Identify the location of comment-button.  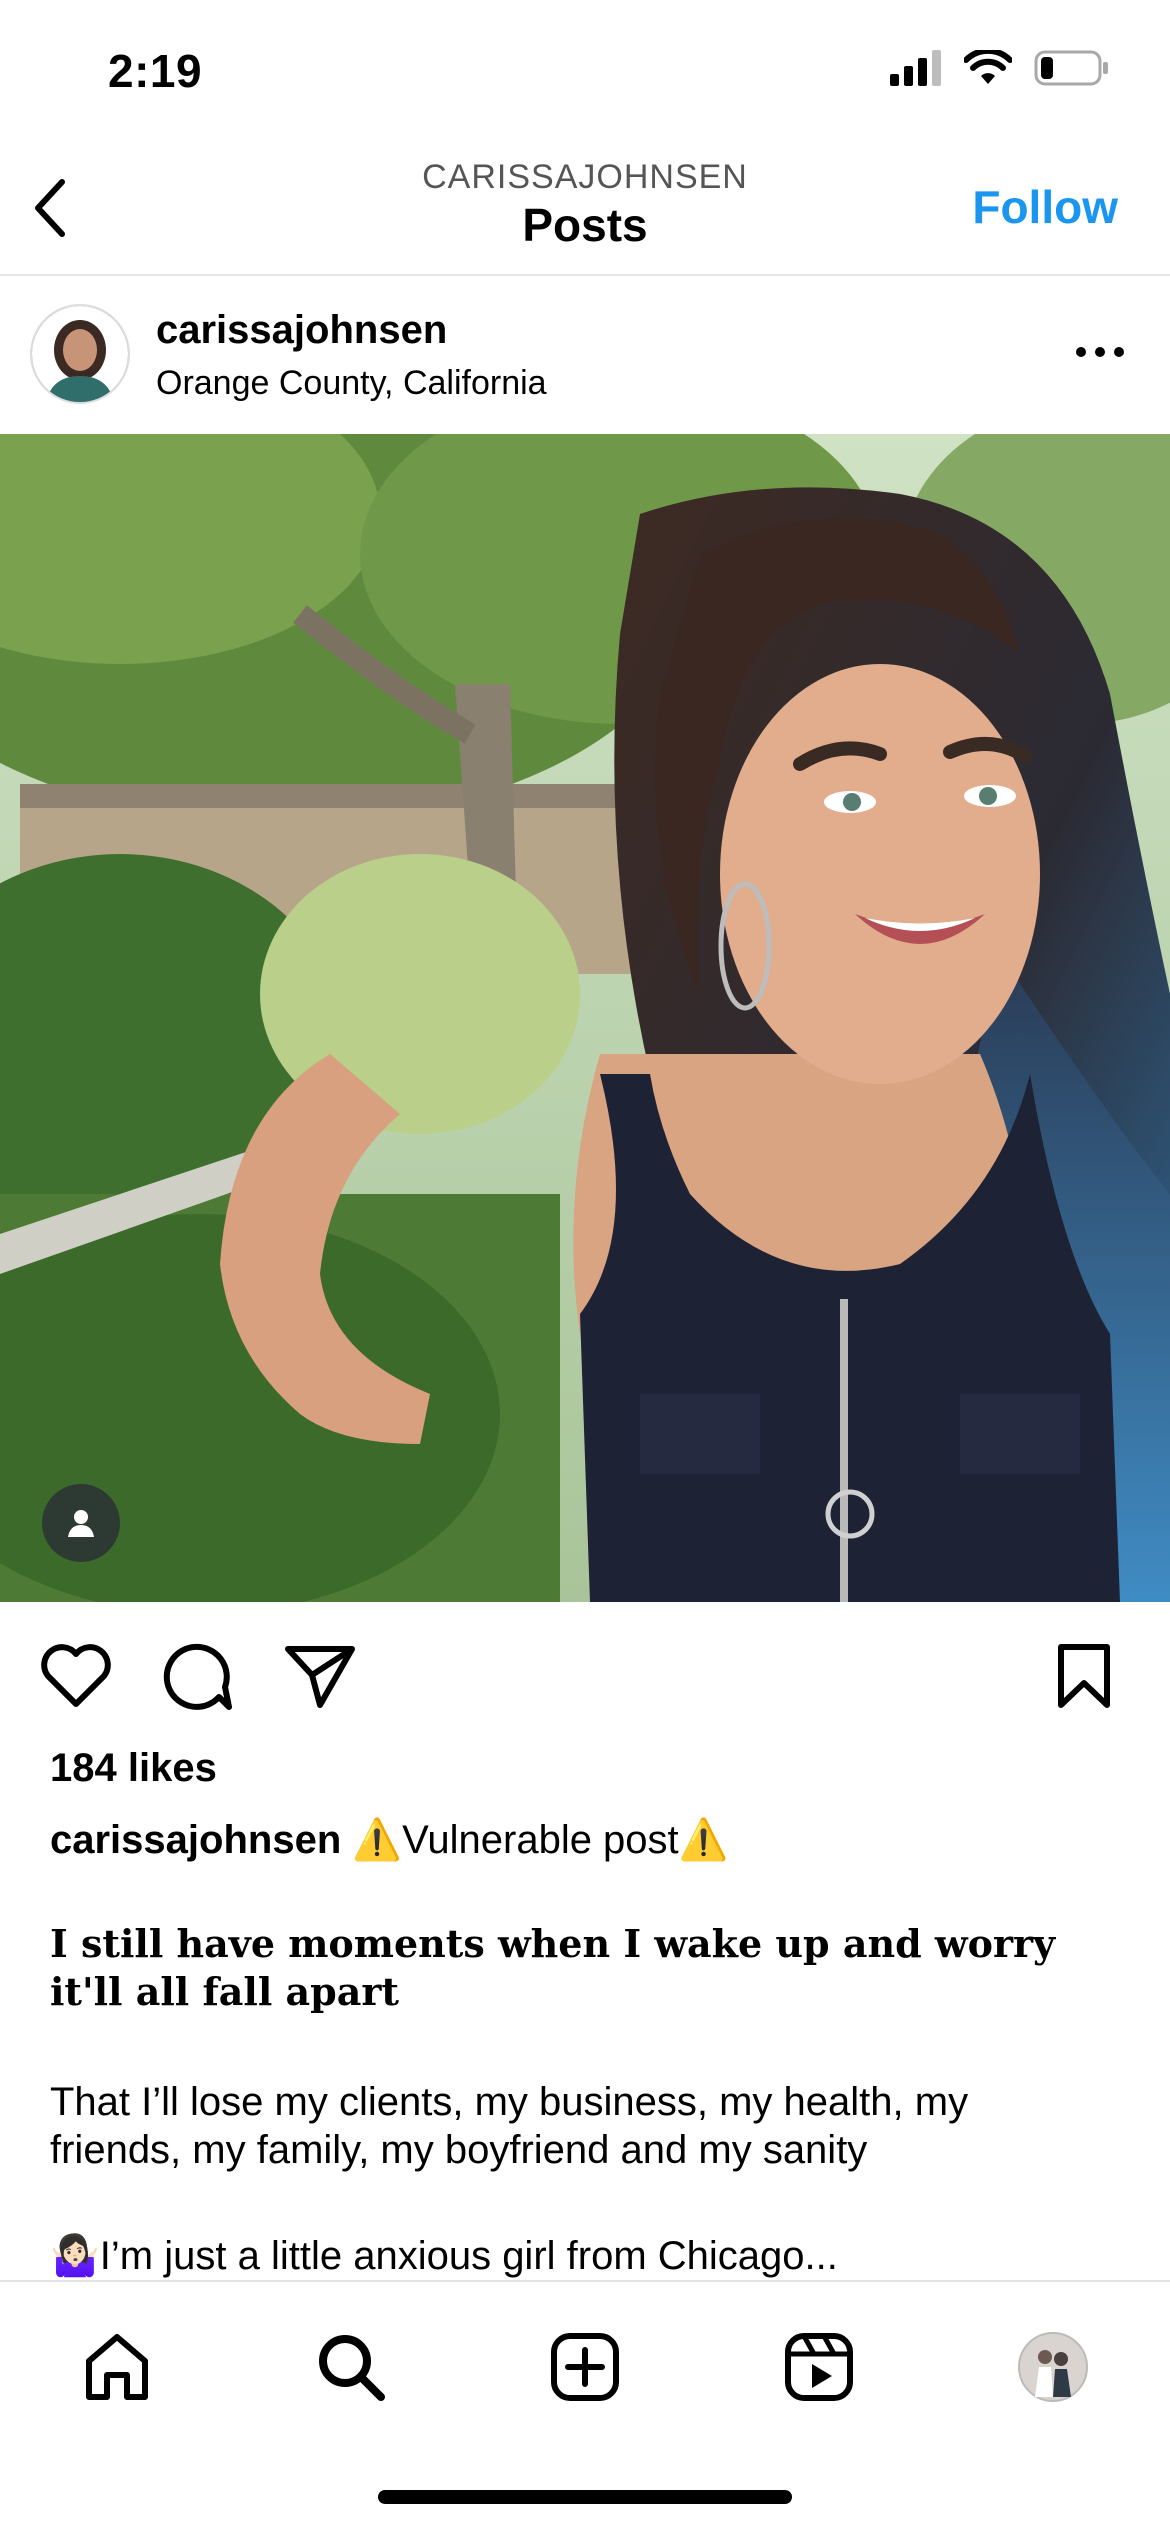
(198, 1676).